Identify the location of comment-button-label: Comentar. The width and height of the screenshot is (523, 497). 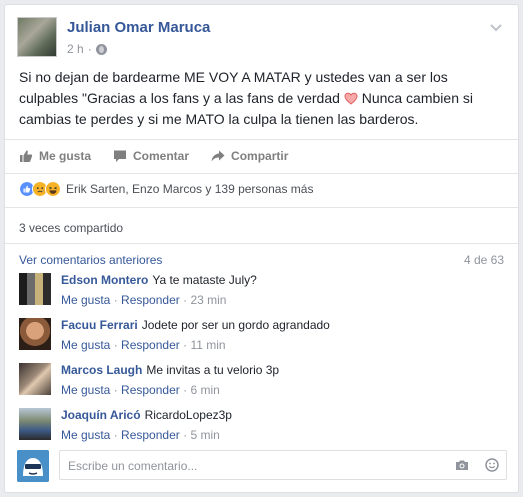
(161, 156).